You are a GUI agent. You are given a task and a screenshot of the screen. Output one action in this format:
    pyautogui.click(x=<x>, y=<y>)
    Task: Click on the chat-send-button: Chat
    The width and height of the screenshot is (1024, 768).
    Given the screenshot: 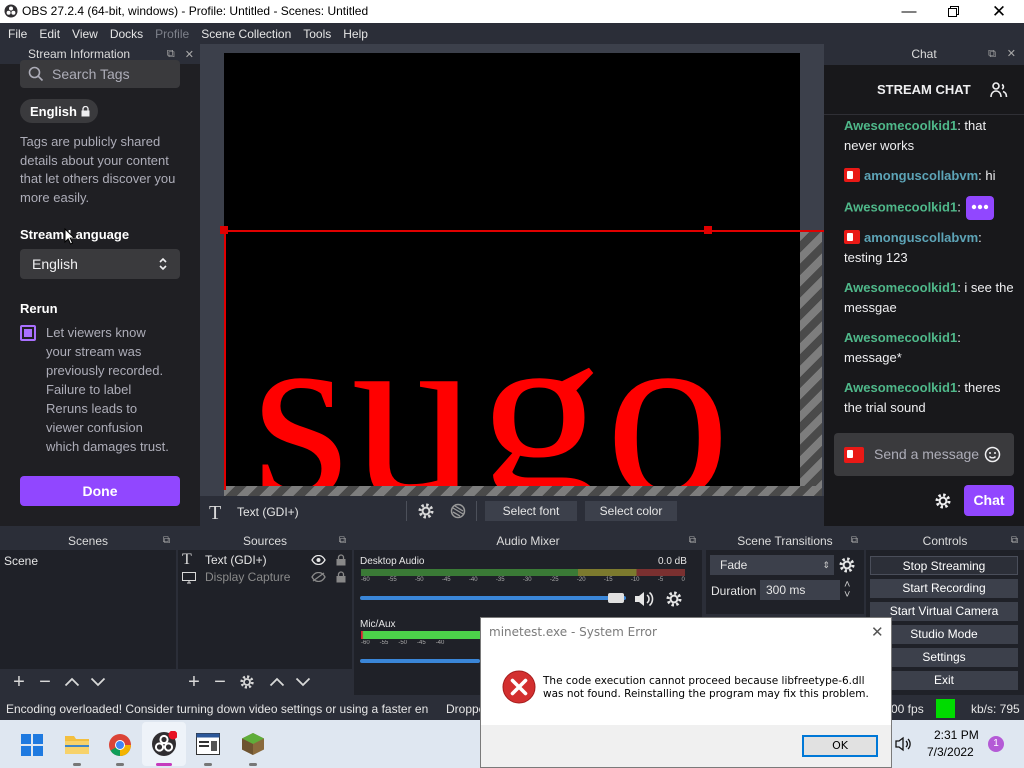 What is the action you would take?
    pyautogui.click(x=989, y=500)
    